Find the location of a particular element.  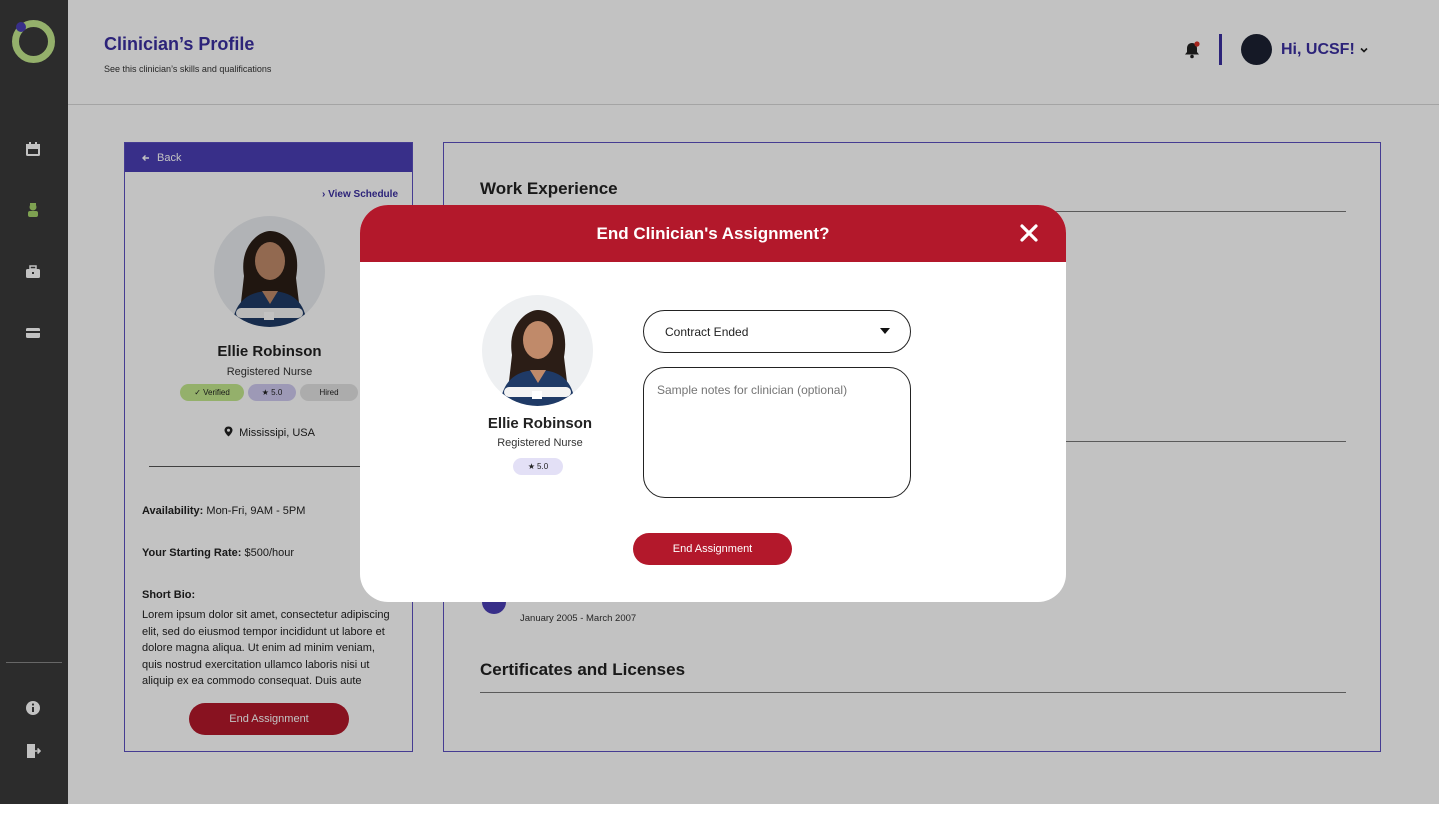

modal-clinician-role: Registered Nurse is located at coordinates (540, 443).